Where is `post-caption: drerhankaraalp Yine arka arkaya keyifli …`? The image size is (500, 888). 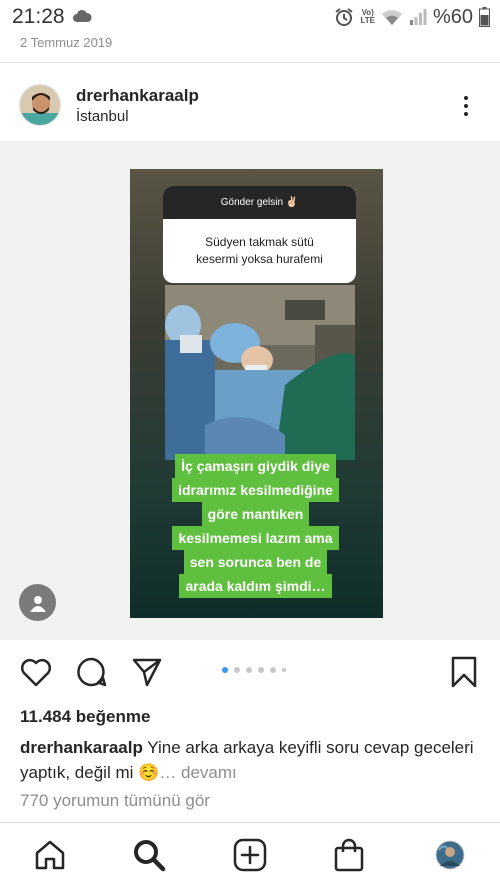 post-caption: drerhankaraalp Yine arka arkaya keyifli … is located at coordinates (250, 760).